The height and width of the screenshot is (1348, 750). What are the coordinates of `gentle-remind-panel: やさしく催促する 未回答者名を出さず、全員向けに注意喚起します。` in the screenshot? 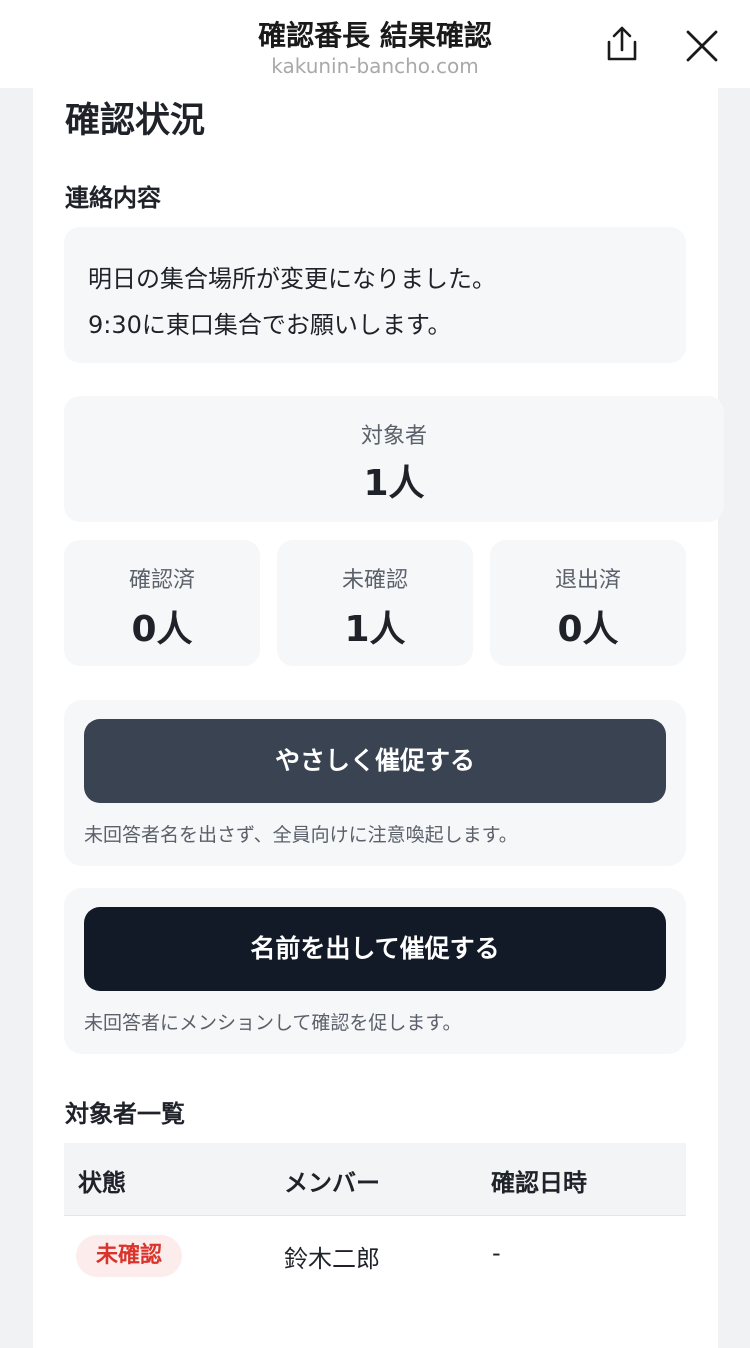 It's located at (375, 783).